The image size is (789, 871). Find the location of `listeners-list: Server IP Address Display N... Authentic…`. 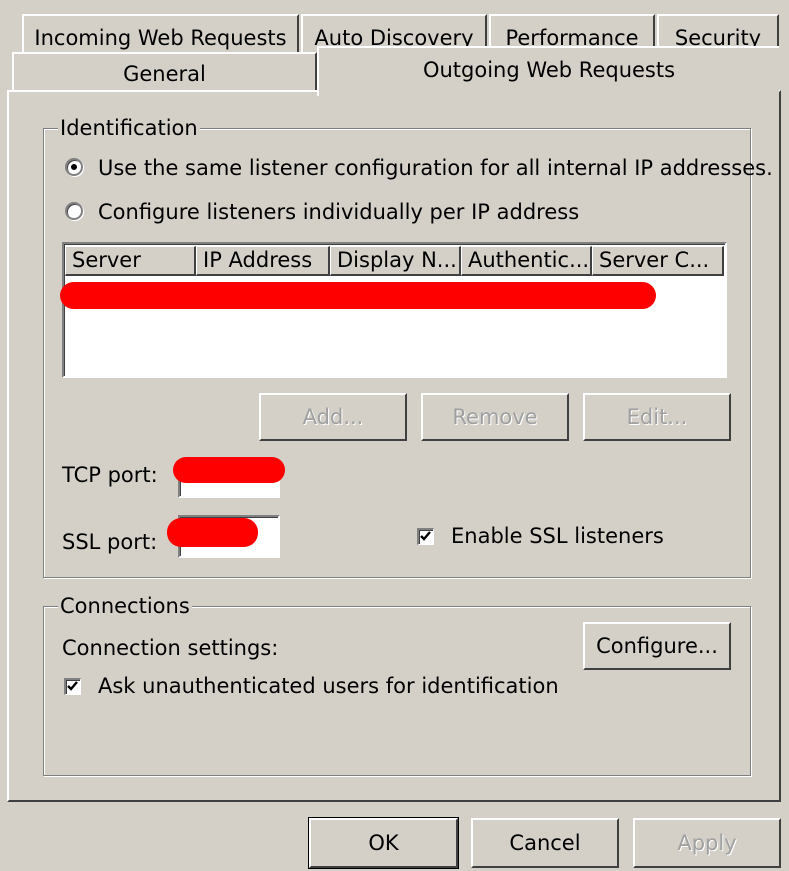

listeners-list: Server IP Address Display N... Authentic… is located at coordinates (393, 310).